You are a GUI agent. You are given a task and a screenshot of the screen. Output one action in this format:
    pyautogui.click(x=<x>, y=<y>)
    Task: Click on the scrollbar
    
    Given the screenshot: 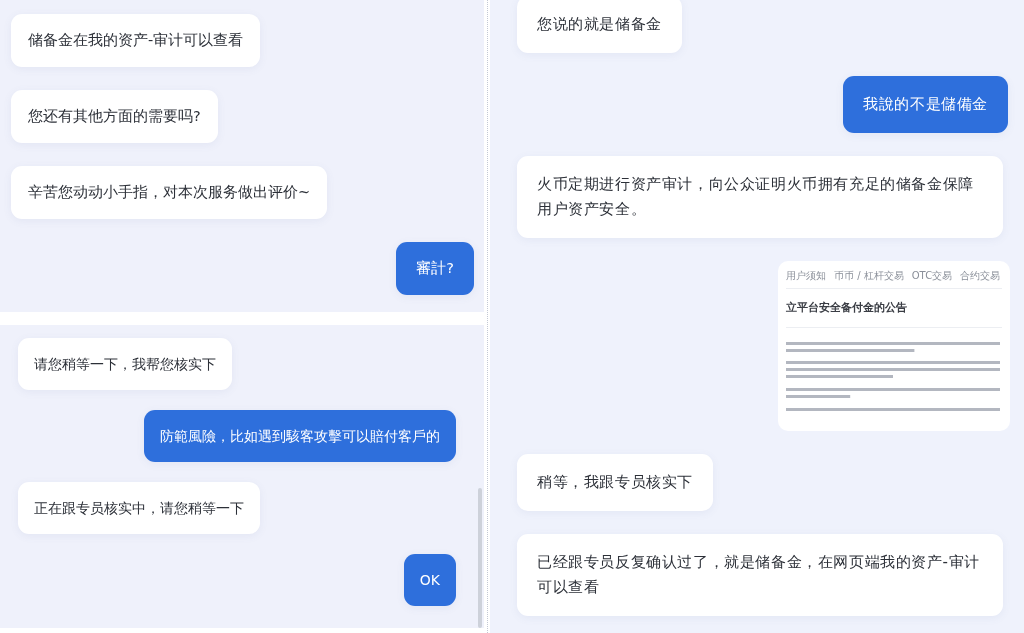 What is the action you would take?
    pyautogui.click(x=480, y=558)
    